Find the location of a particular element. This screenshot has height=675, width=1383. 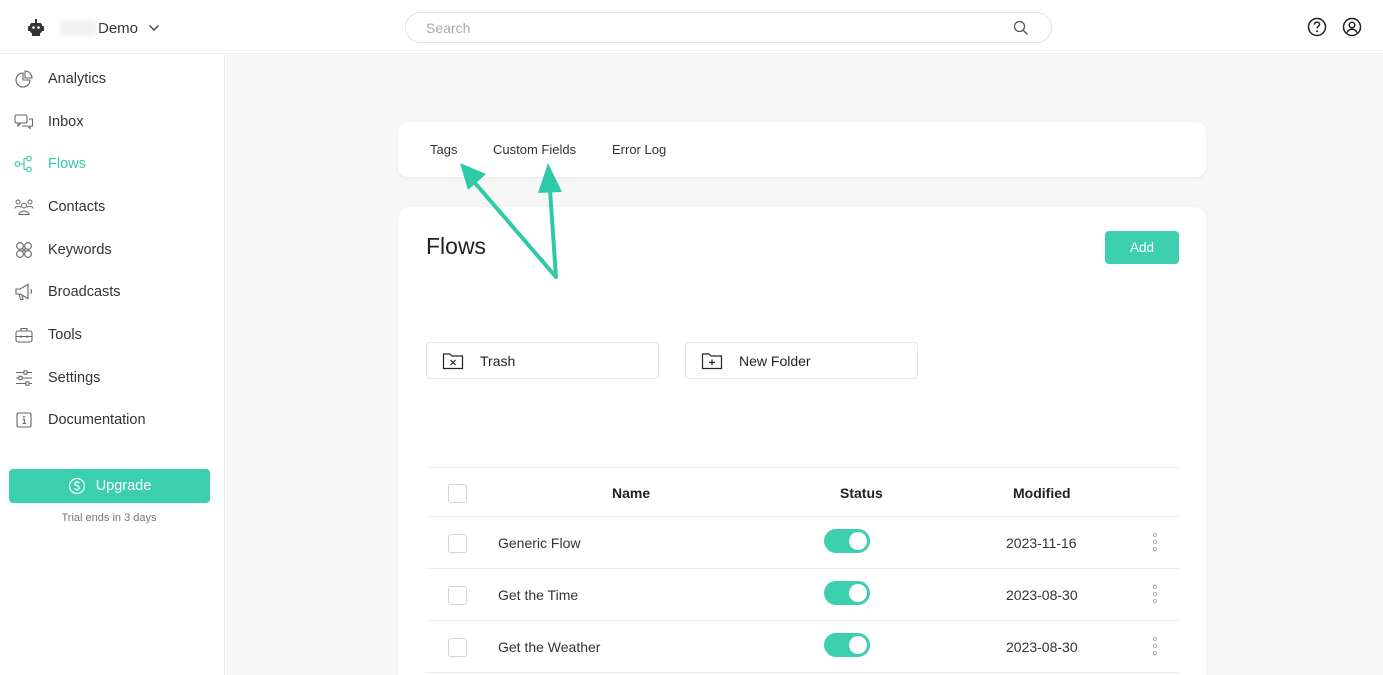

tab-custom-fields: Custom Fields is located at coordinates (534, 149).